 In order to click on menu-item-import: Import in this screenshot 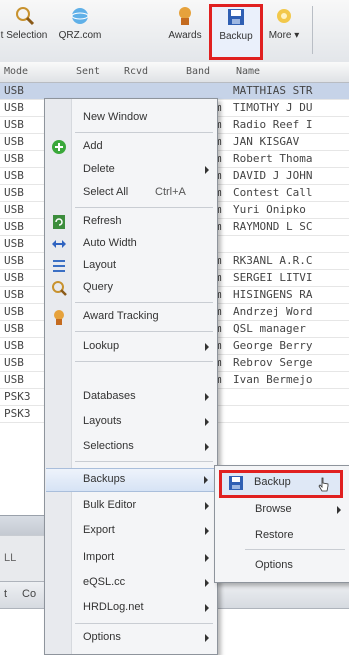, I will do `click(131, 558)`.